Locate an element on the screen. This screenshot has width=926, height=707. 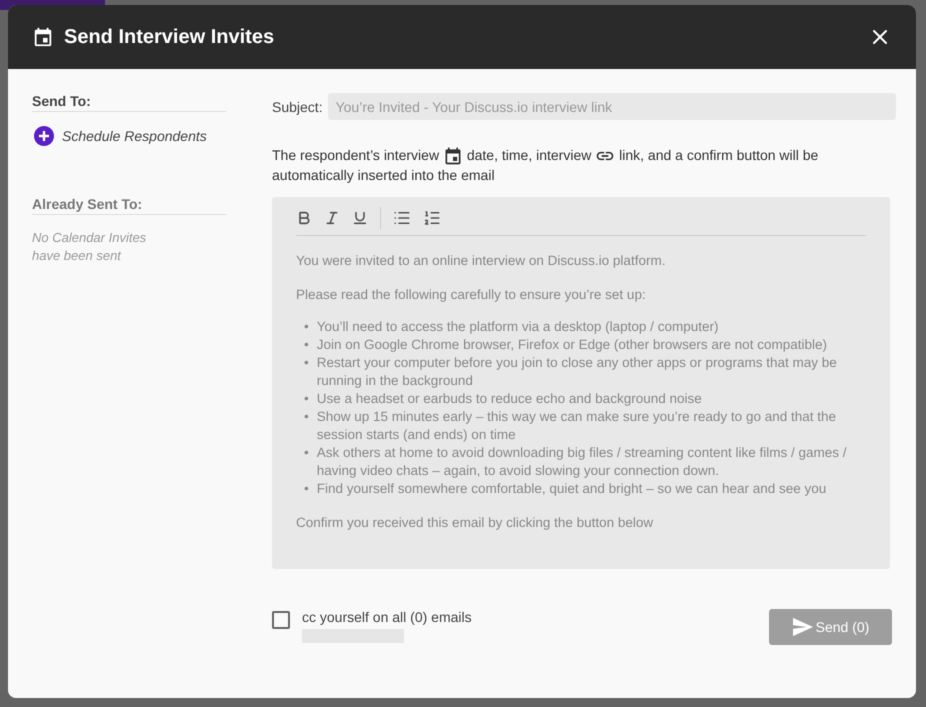
notice-text: The respondent’s interview date, time, interview link, and a confirm button will be automatically inserted into the email is located at coordinates (546, 166).